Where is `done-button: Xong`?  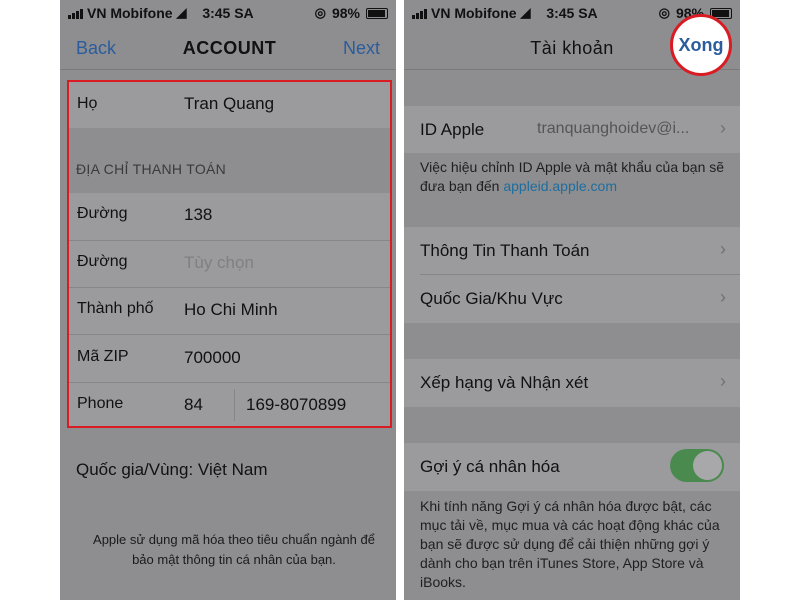 done-button: Xong is located at coordinates (701, 45).